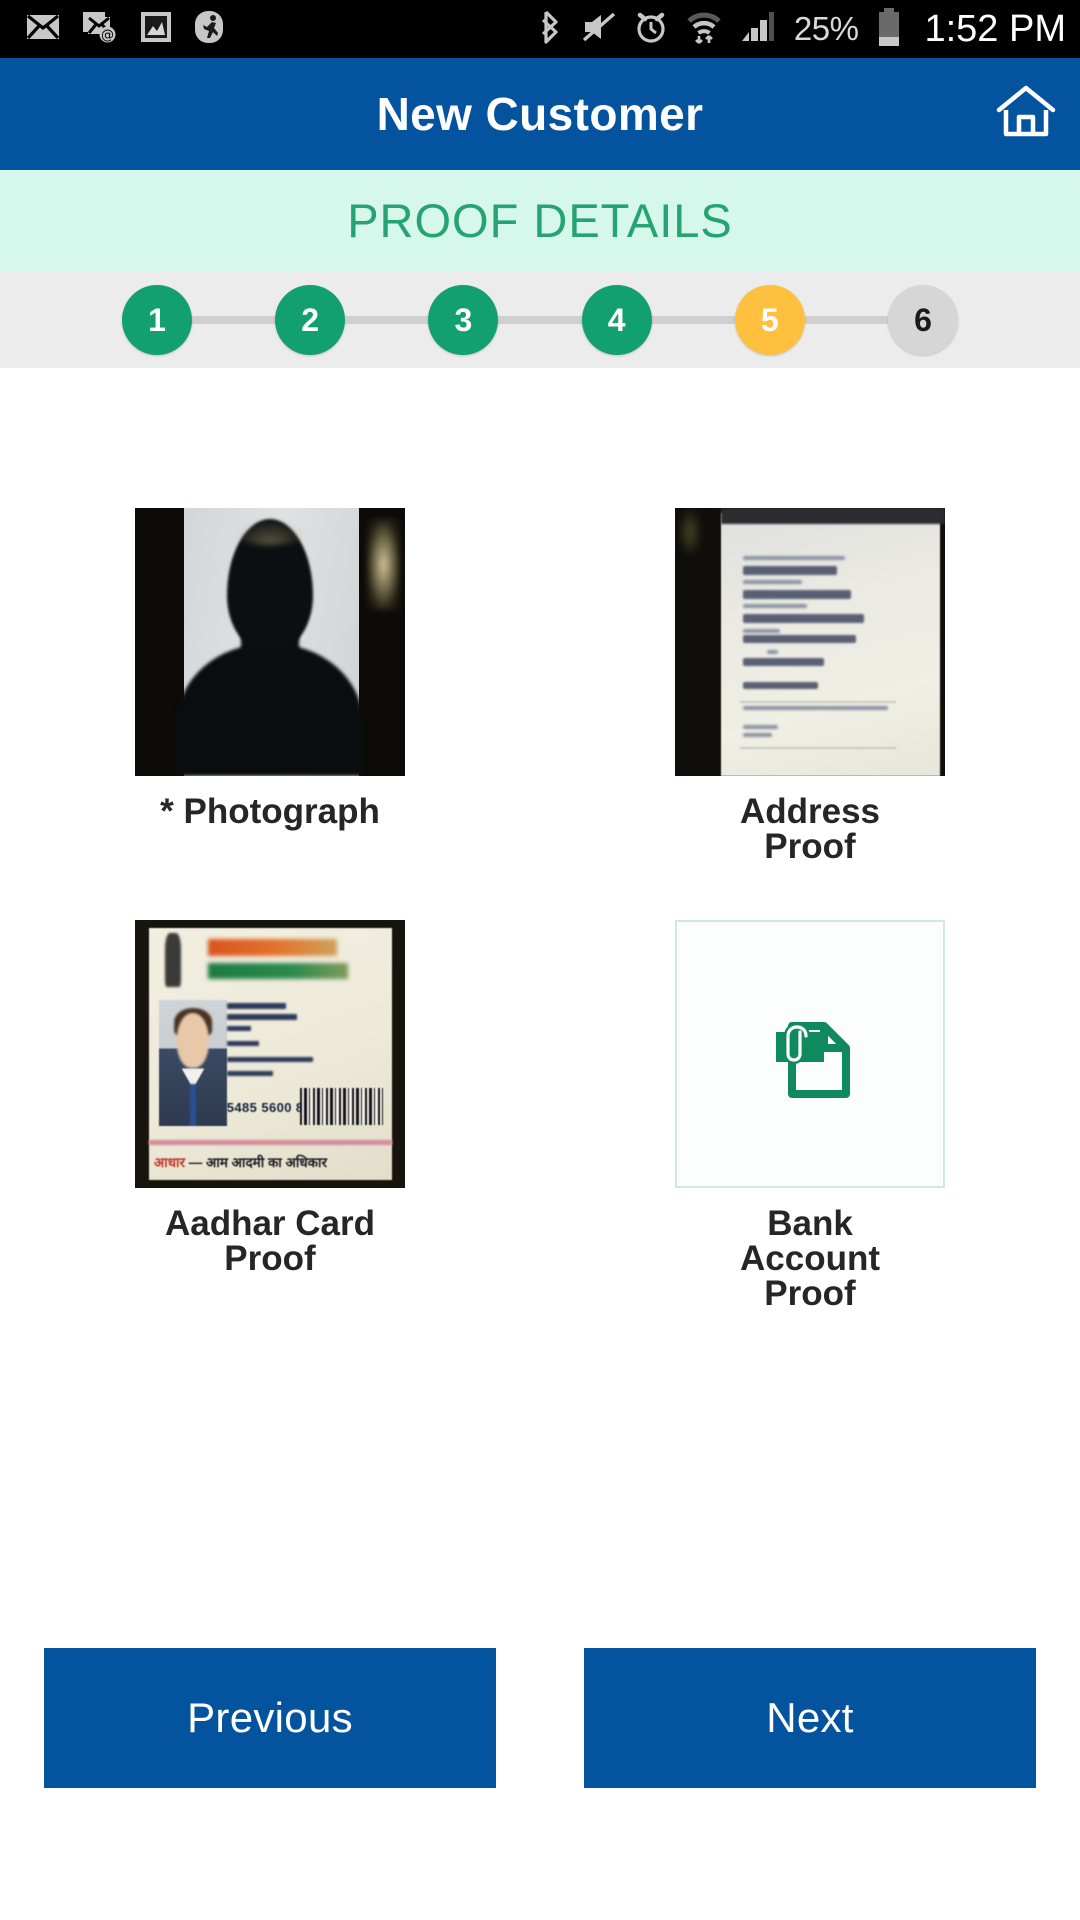 The width and height of the screenshot is (1080, 1920). I want to click on step-1: 1, so click(157, 320).